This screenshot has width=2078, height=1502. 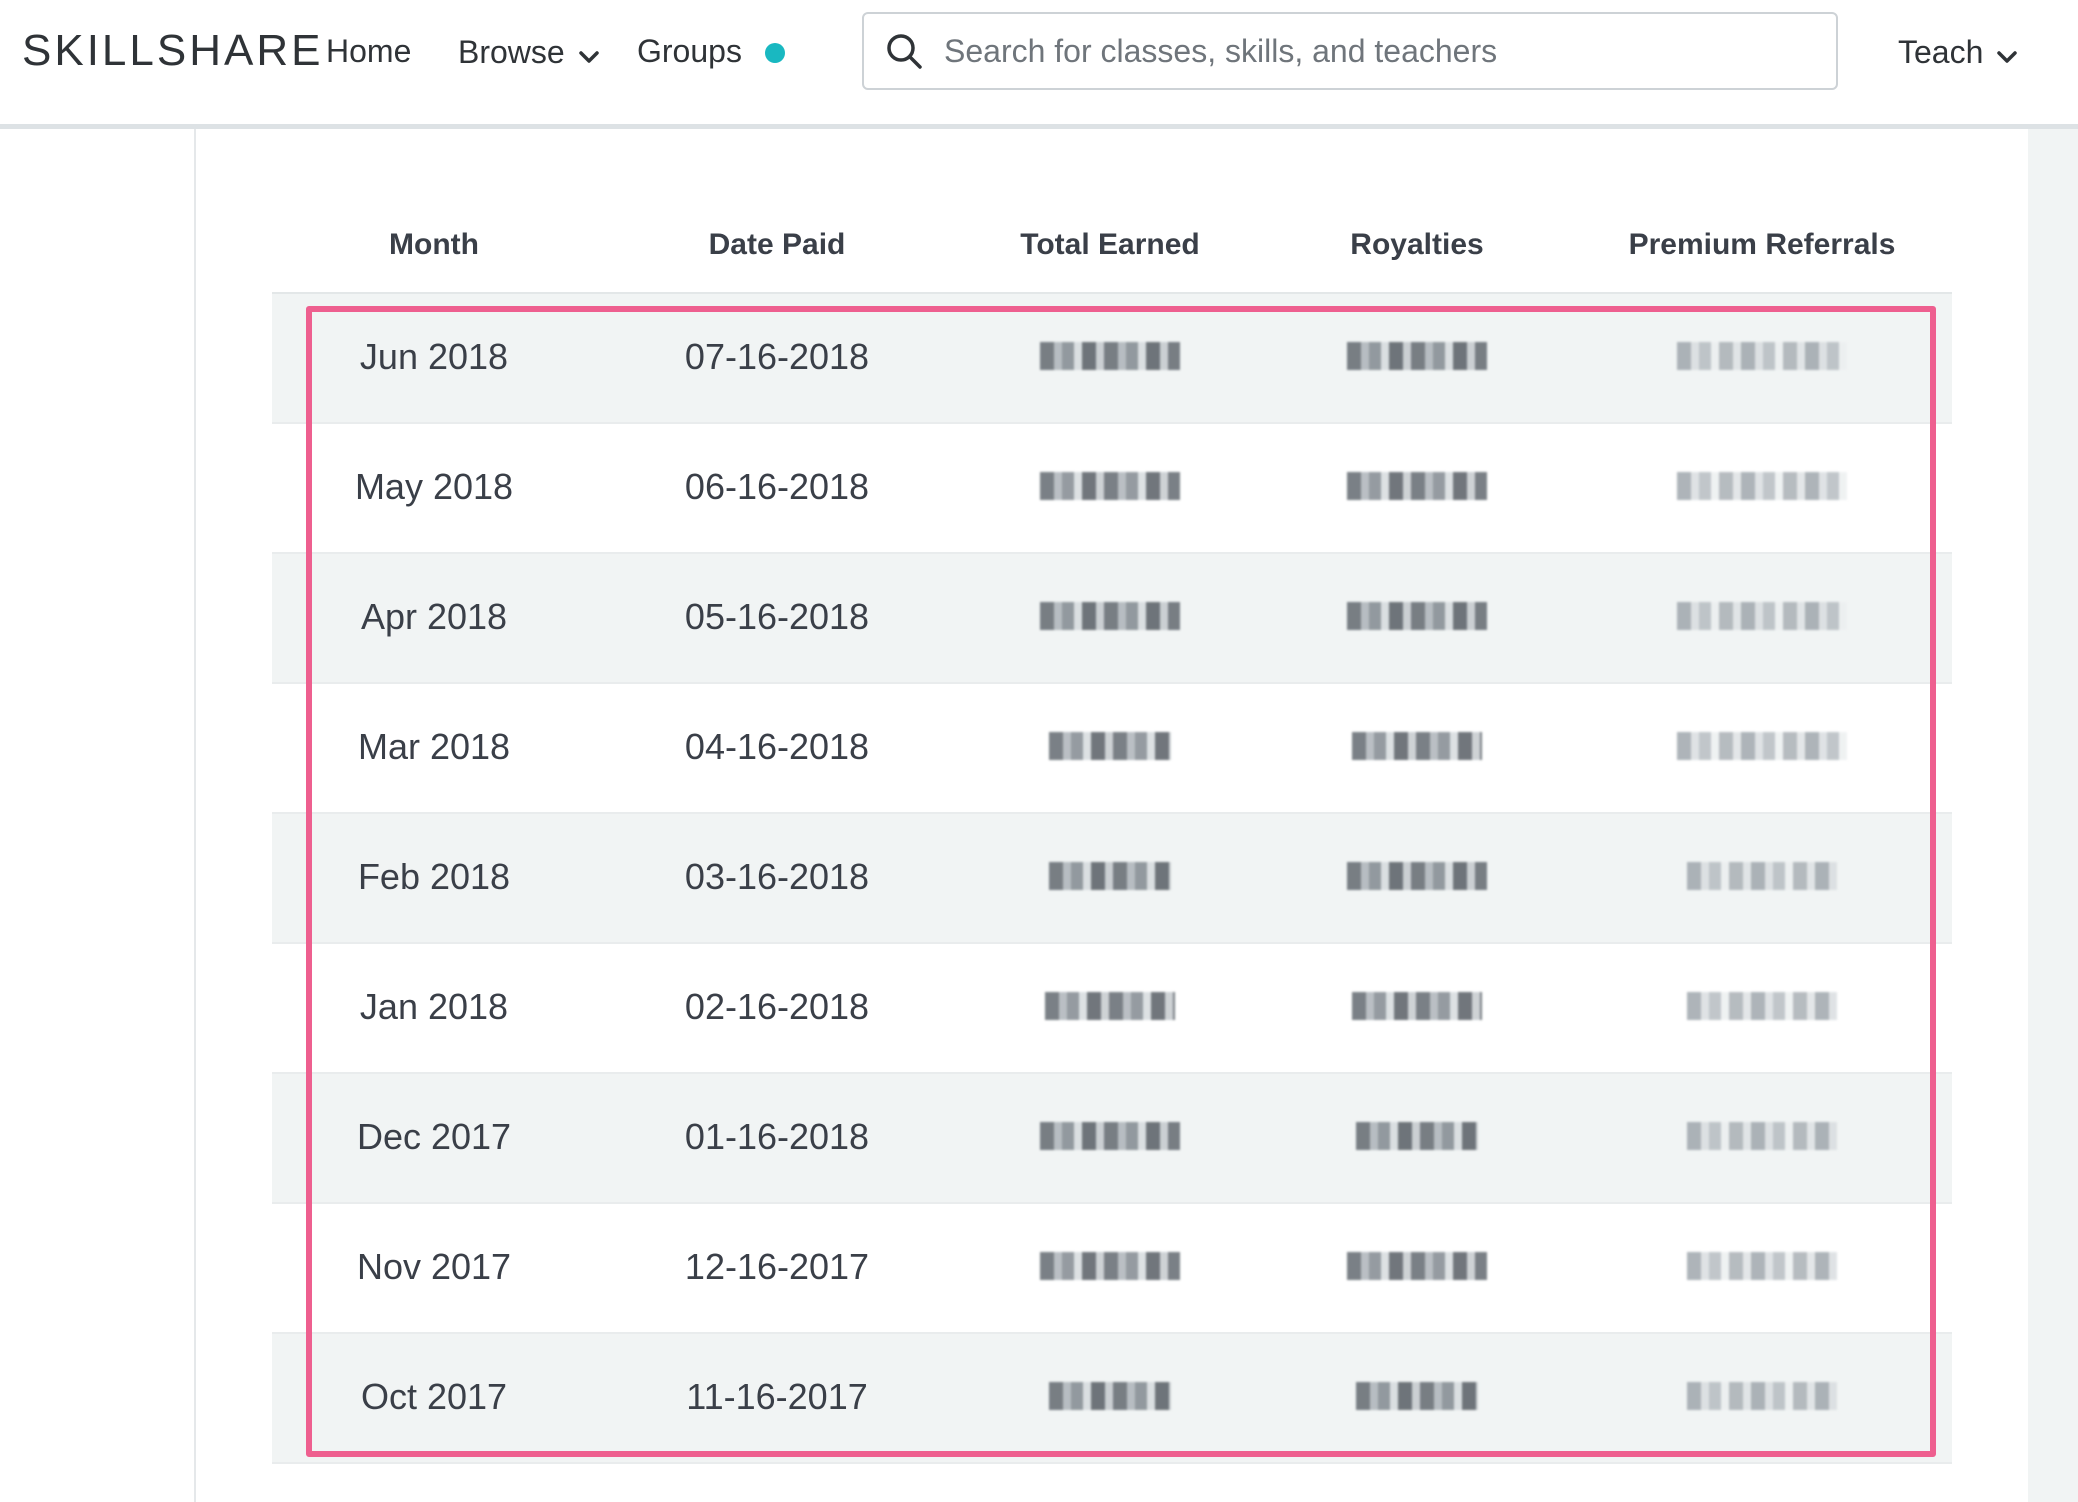 What do you see at coordinates (511, 52) in the screenshot?
I see `nav-browse-label: Browse` at bounding box center [511, 52].